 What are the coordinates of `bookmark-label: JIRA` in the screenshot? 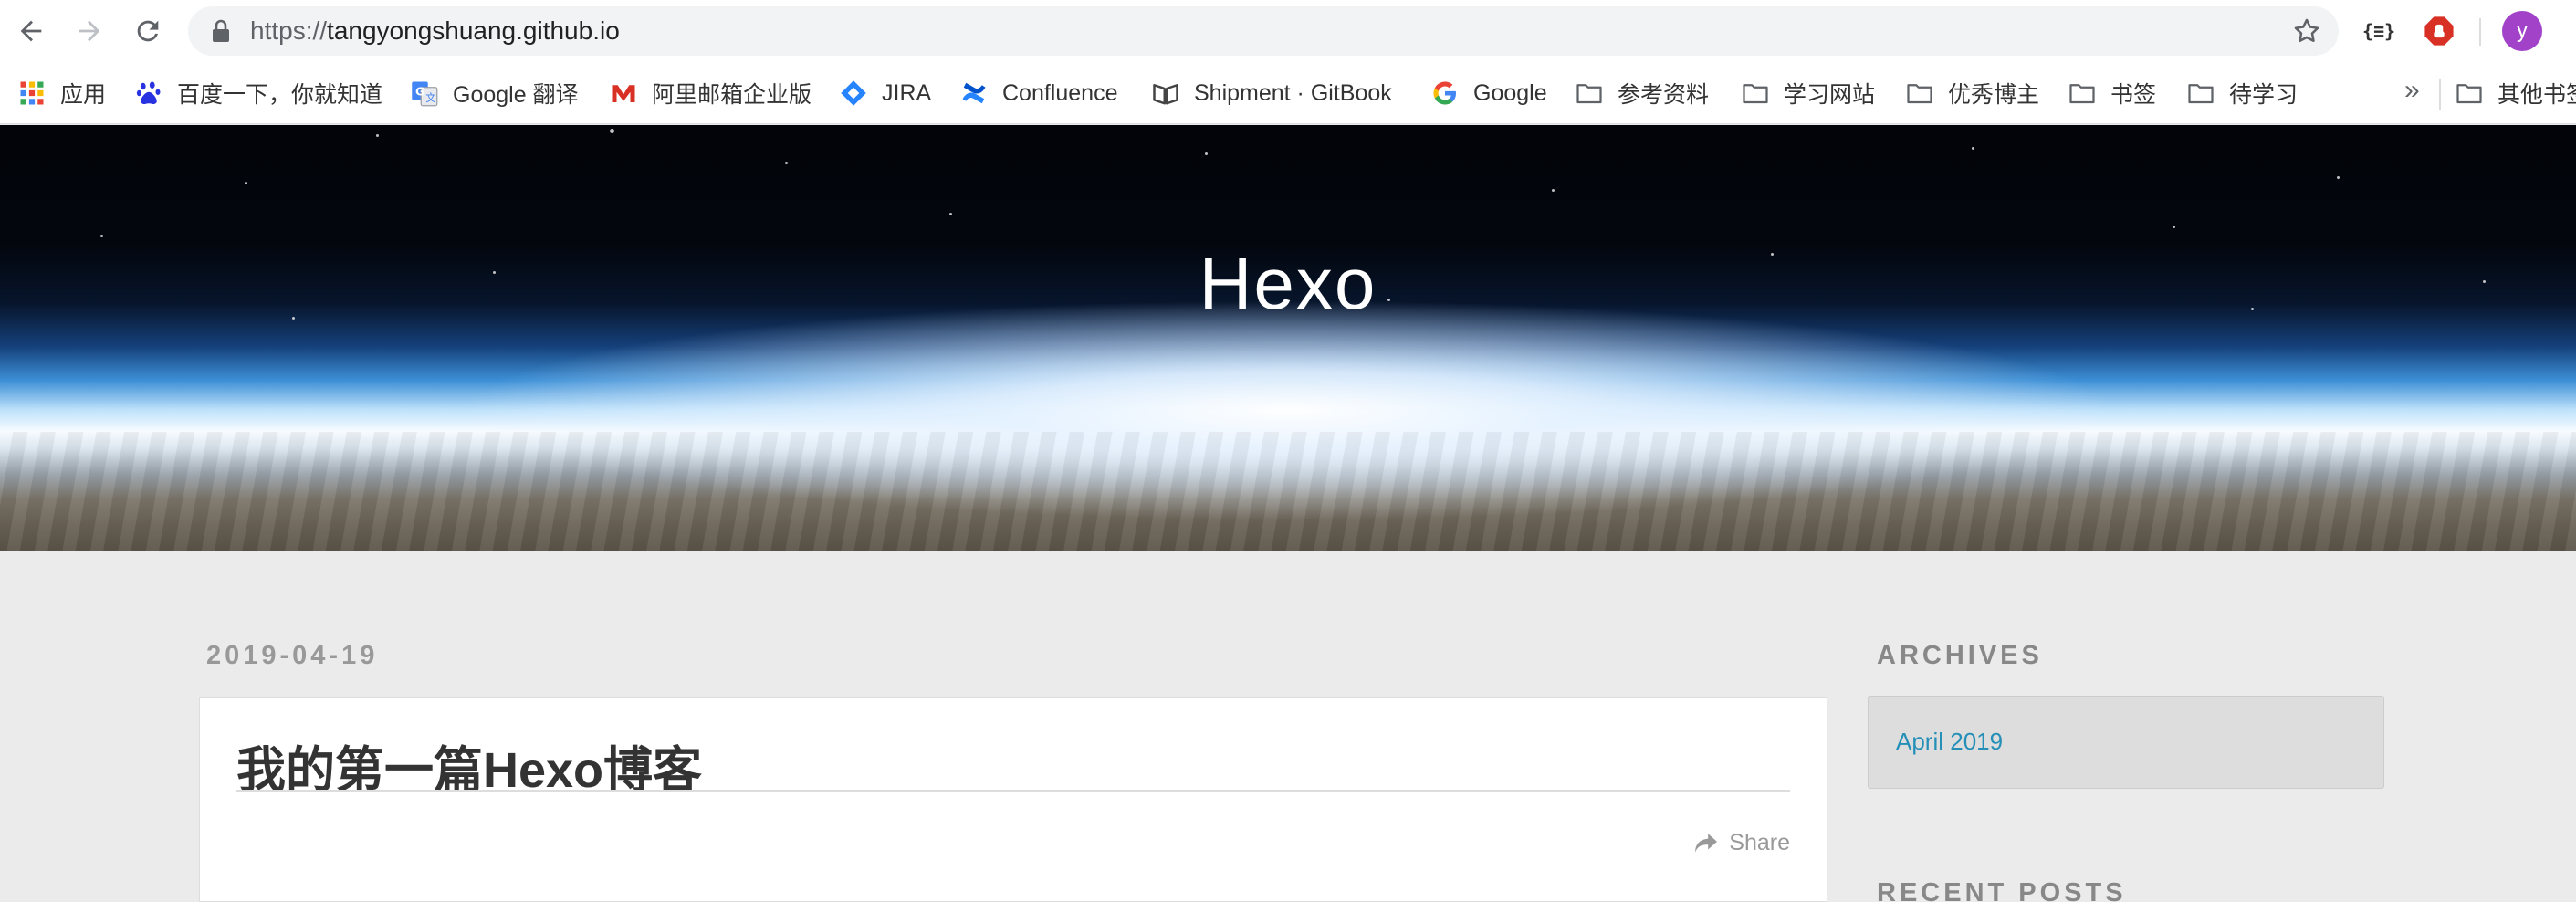 It's located at (907, 93).